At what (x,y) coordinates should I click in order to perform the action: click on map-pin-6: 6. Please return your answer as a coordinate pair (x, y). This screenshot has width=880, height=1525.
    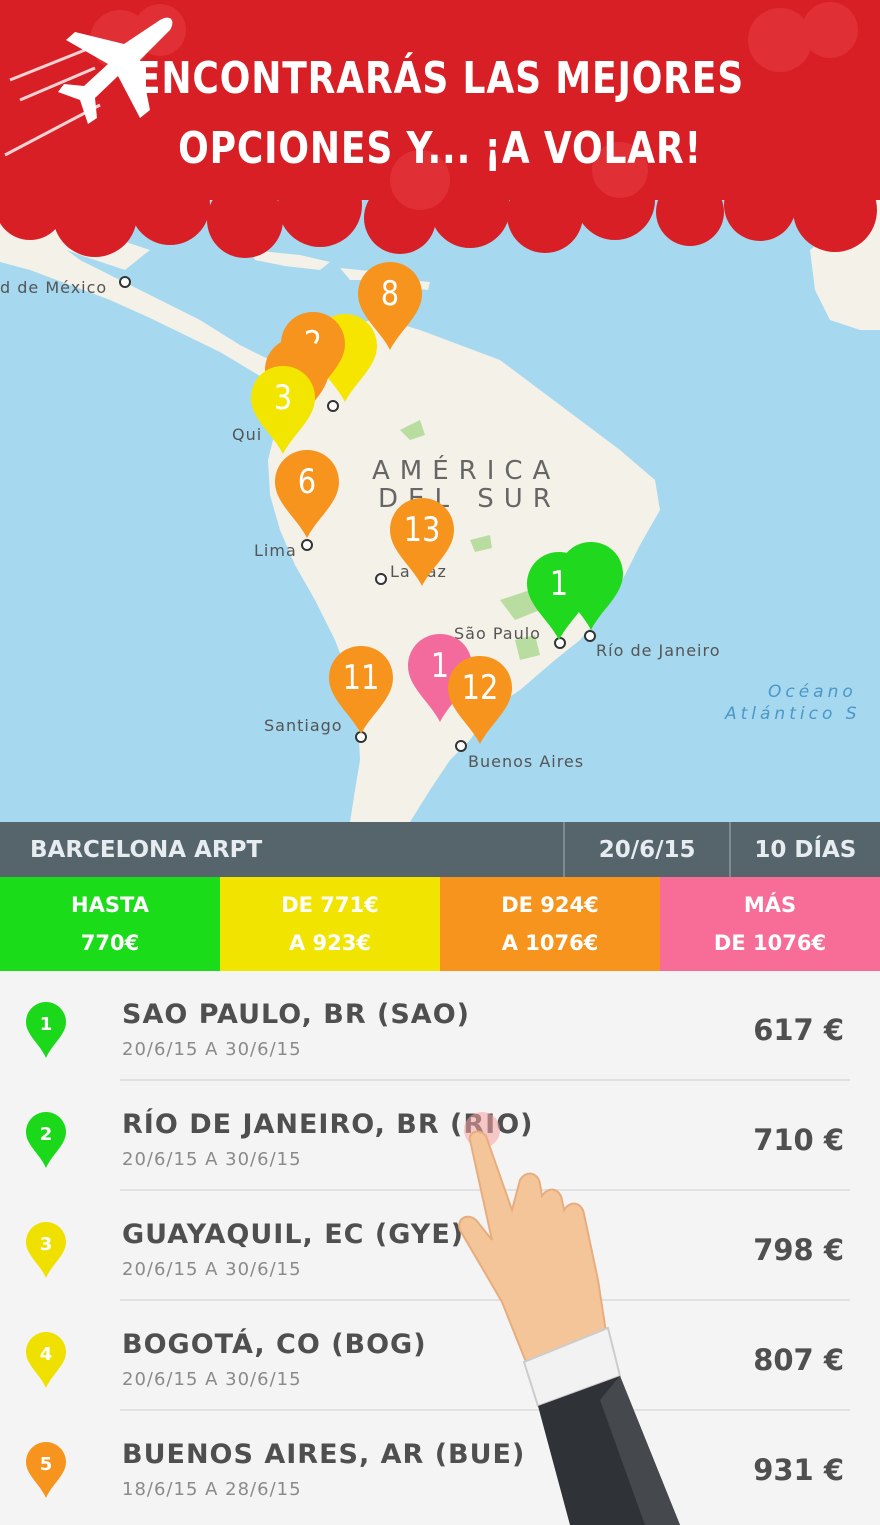
    Looking at the image, I should click on (307, 494).